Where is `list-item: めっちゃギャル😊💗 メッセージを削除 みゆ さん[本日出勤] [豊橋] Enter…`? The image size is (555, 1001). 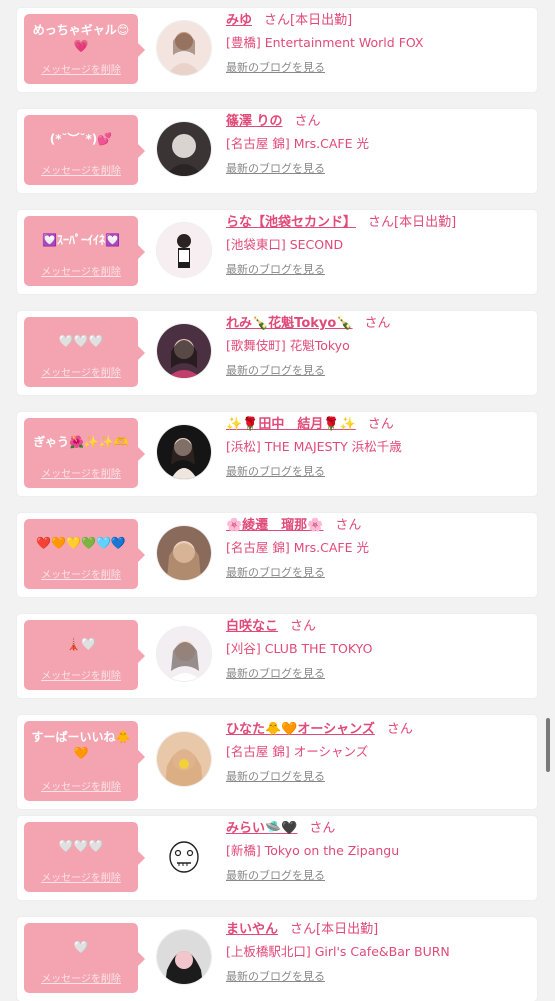
list-item: めっちゃギャル😊💗 メッセージを削除 みゆ さん[本日出勤] [豊橋] Enter… is located at coordinates (277, 50).